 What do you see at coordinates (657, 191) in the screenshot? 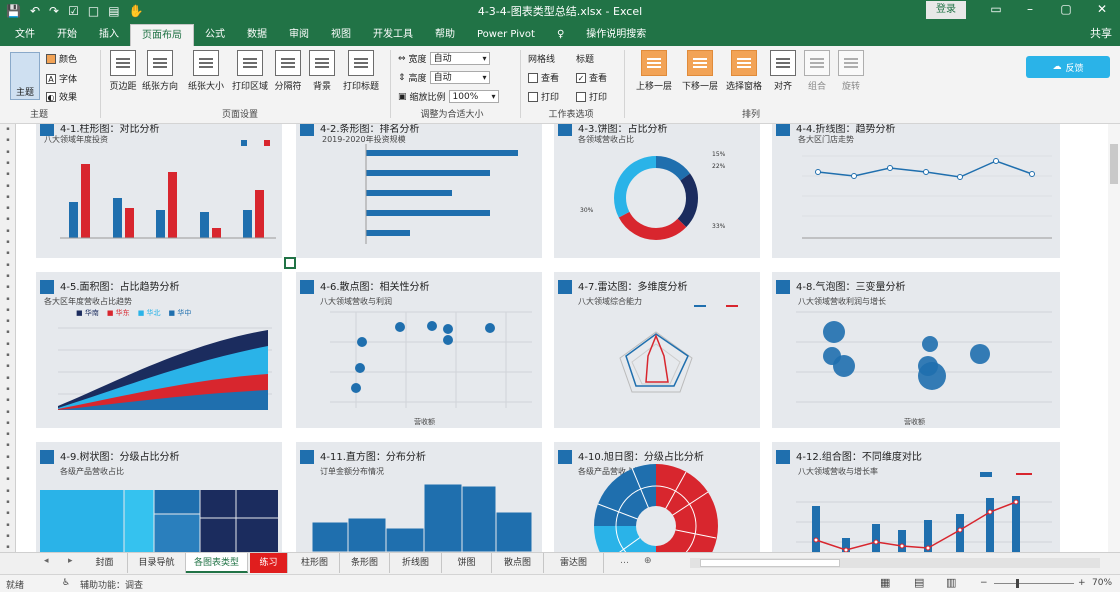
I see `card-donut-chart: 4-3.饼图：占比分析 各领域营收占比 15% 22% 33% 30%` at bounding box center [657, 191].